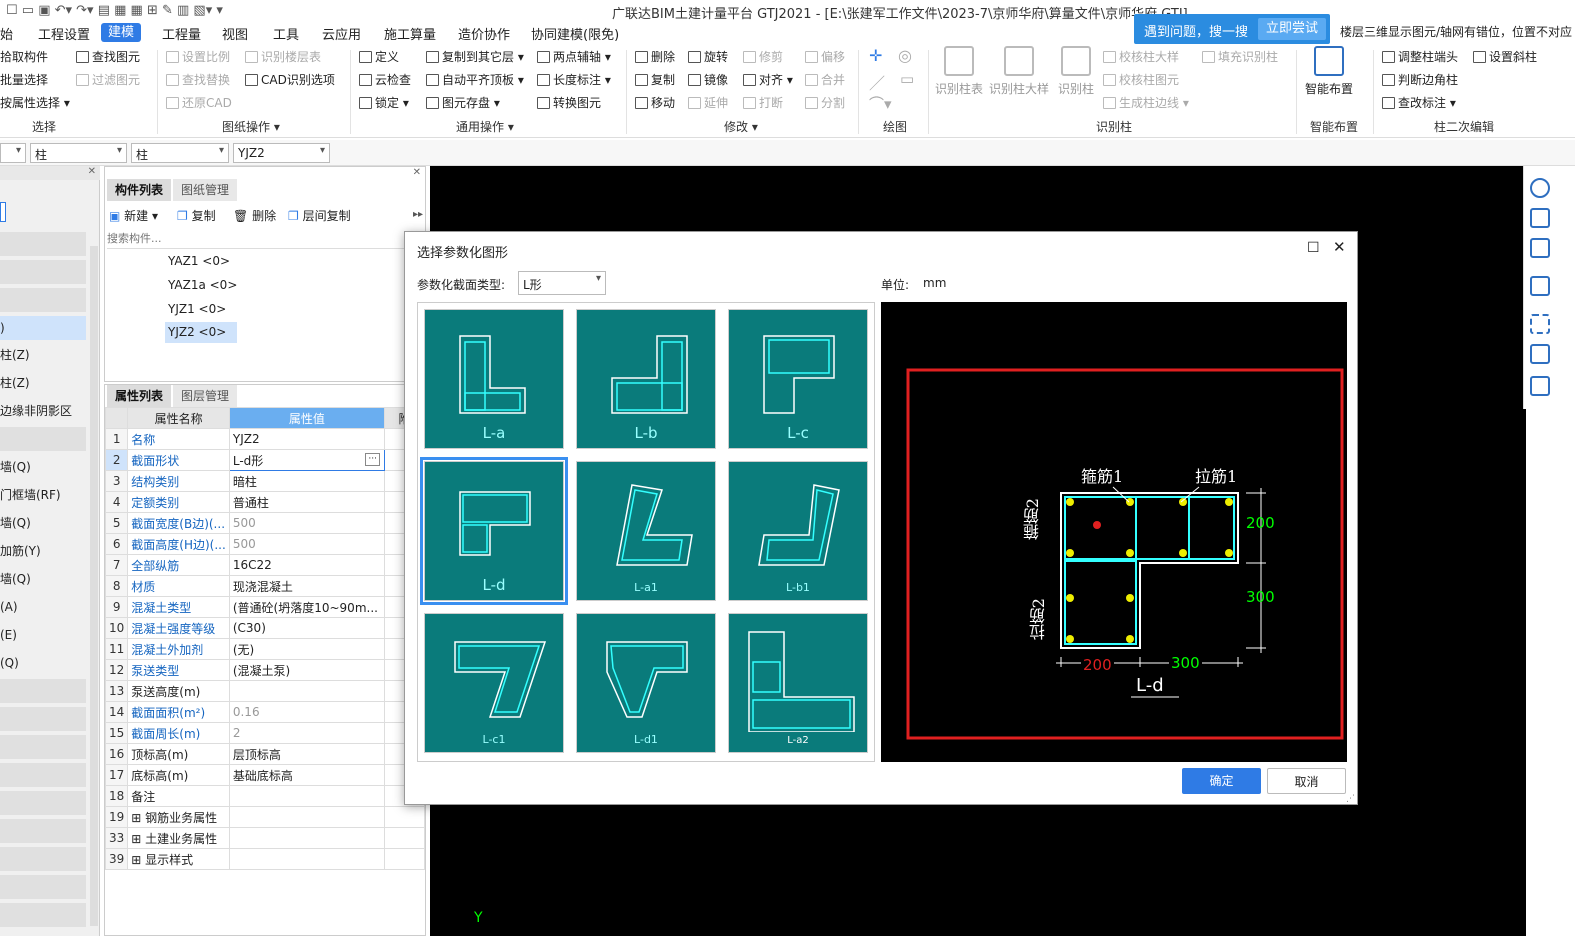  What do you see at coordinates (1540, 354) in the screenshot?
I see `layer-icon` at bounding box center [1540, 354].